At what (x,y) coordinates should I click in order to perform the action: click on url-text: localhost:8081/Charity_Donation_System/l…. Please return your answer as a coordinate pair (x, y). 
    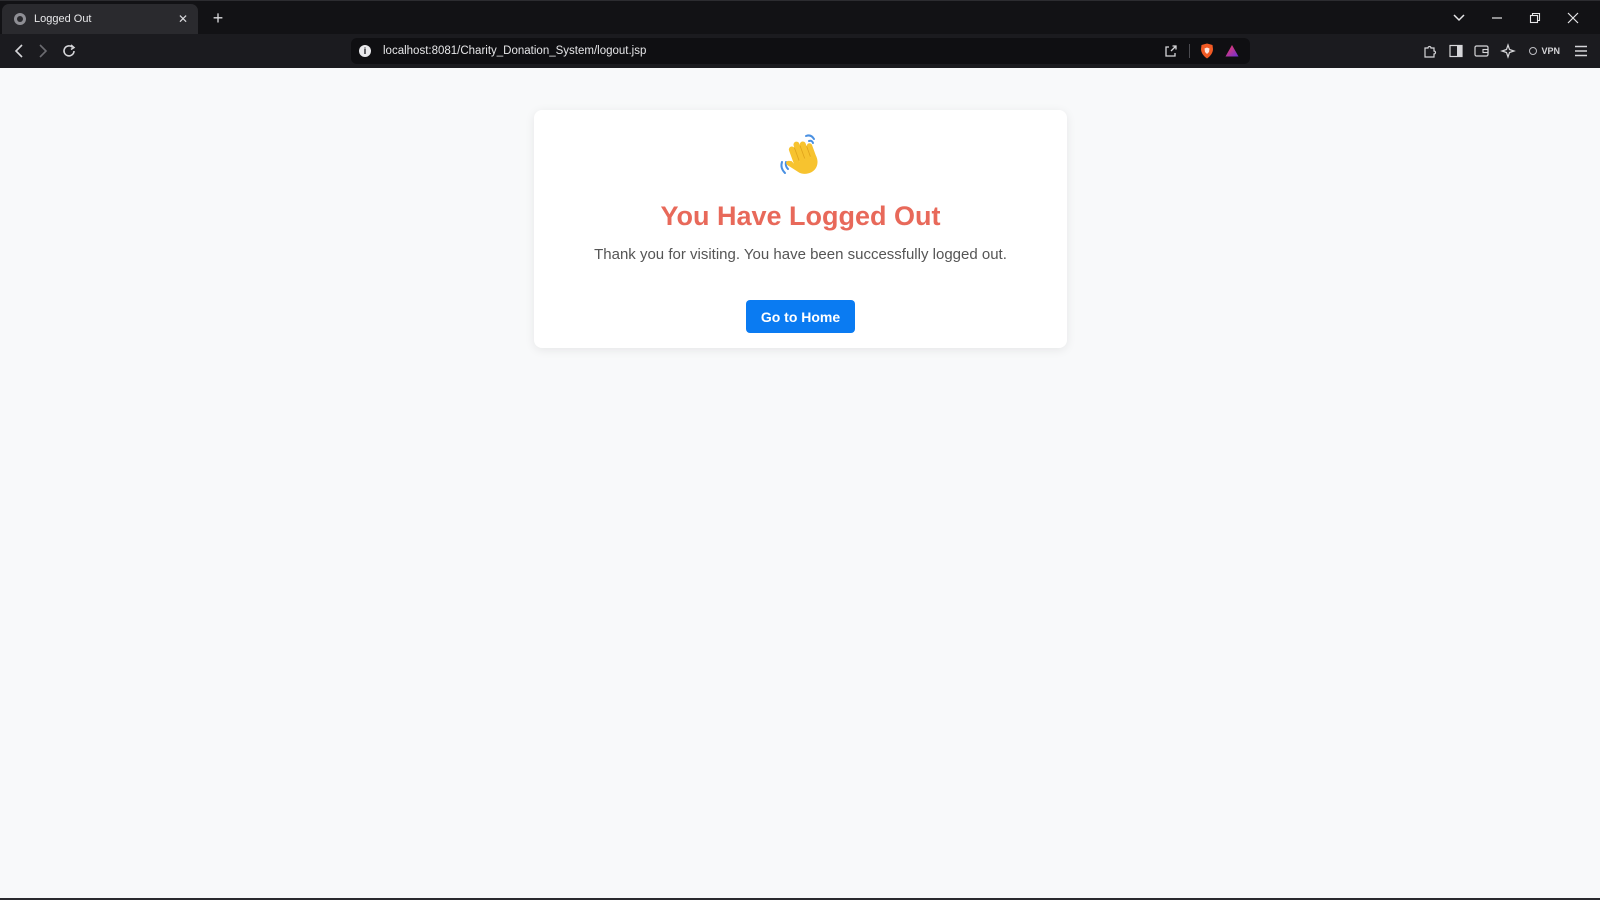
    Looking at the image, I should click on (773, 51).